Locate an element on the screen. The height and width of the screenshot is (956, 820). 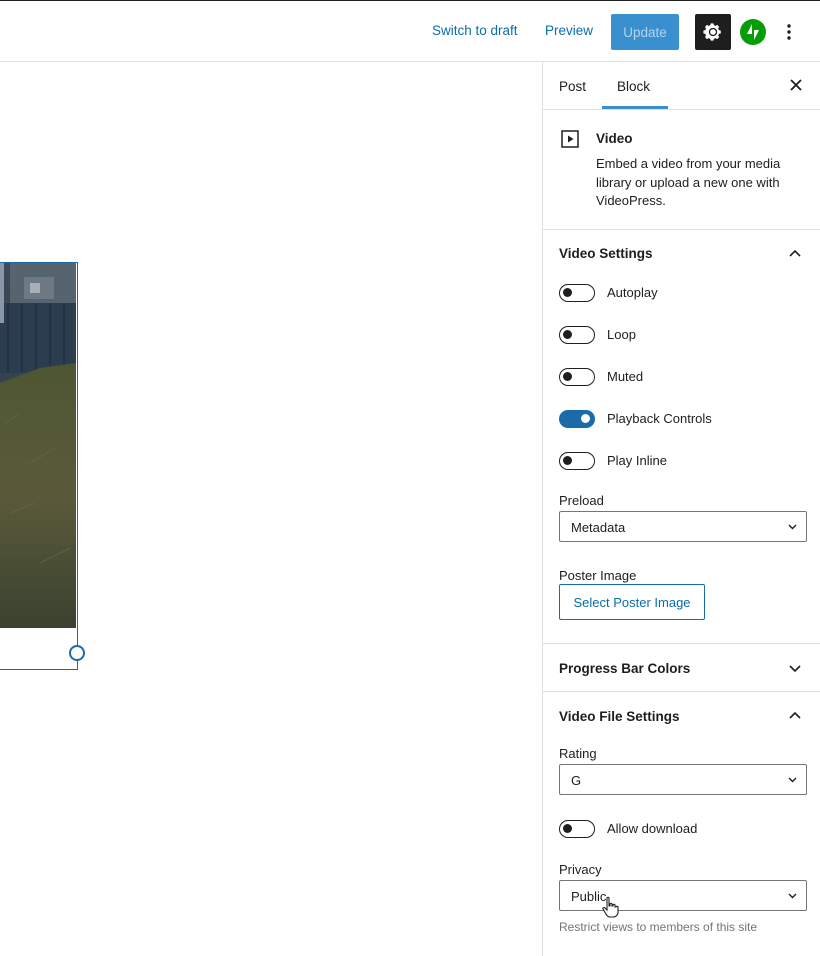
progress-bar-colors-panel-toggle: Progress Bar Colors is located at coordinates (624, 668).